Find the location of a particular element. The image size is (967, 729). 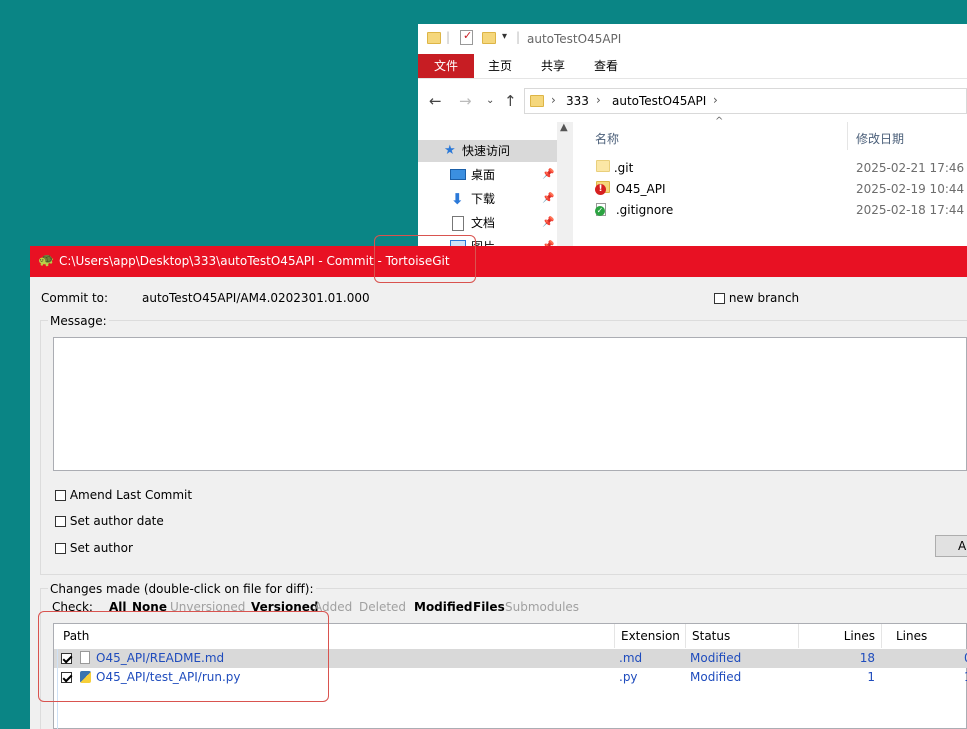

nav-item-desktop: 桌面 📌 is located at coordinates (487, 175).